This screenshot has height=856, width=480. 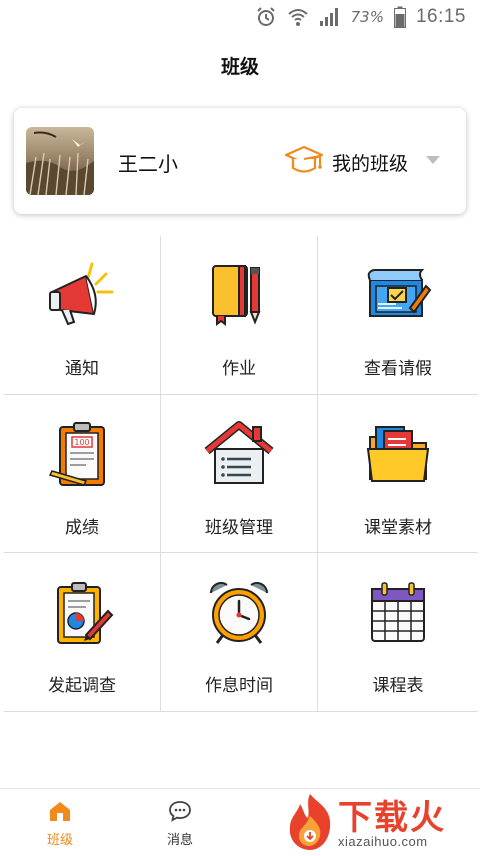 I want to click on blueprint-icon, so click(x=398, y=296).